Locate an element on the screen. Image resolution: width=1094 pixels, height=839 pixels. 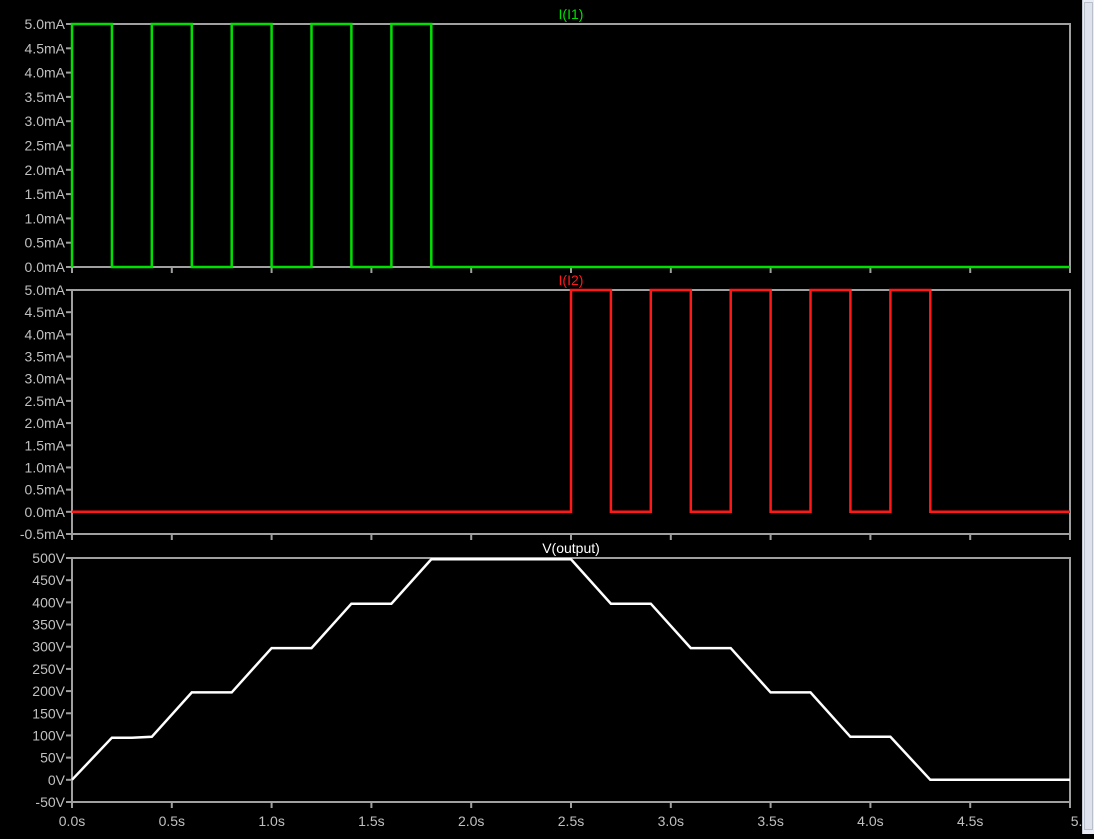
pane-2-y-tick-label: 3.5mA is located at coordinates (45, 357).